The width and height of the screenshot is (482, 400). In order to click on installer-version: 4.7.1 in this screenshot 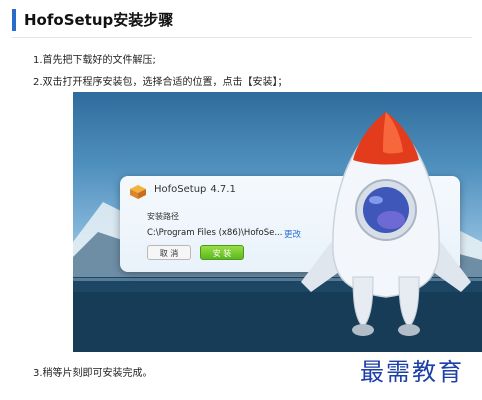, I will do `click(223, 189)`.